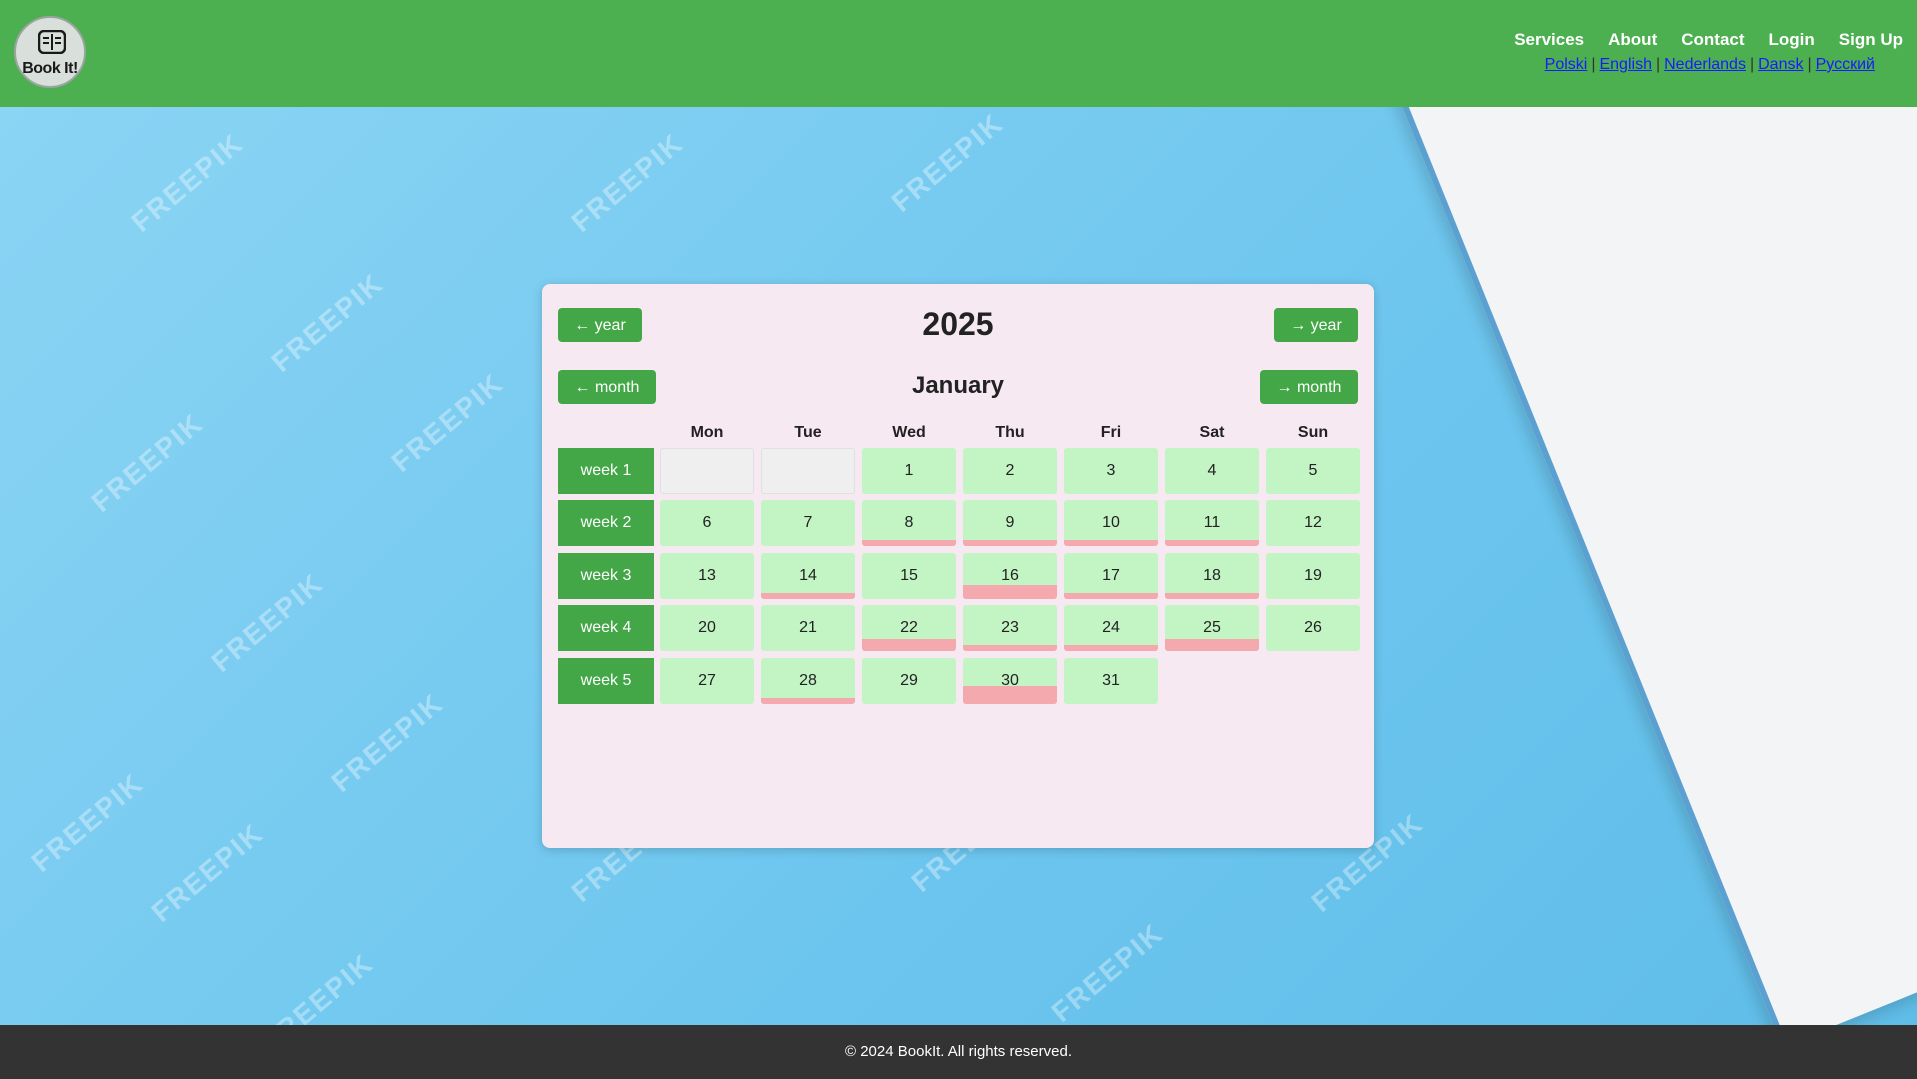  I want to click on day-header-fri: Fri, so click(1111, 432).